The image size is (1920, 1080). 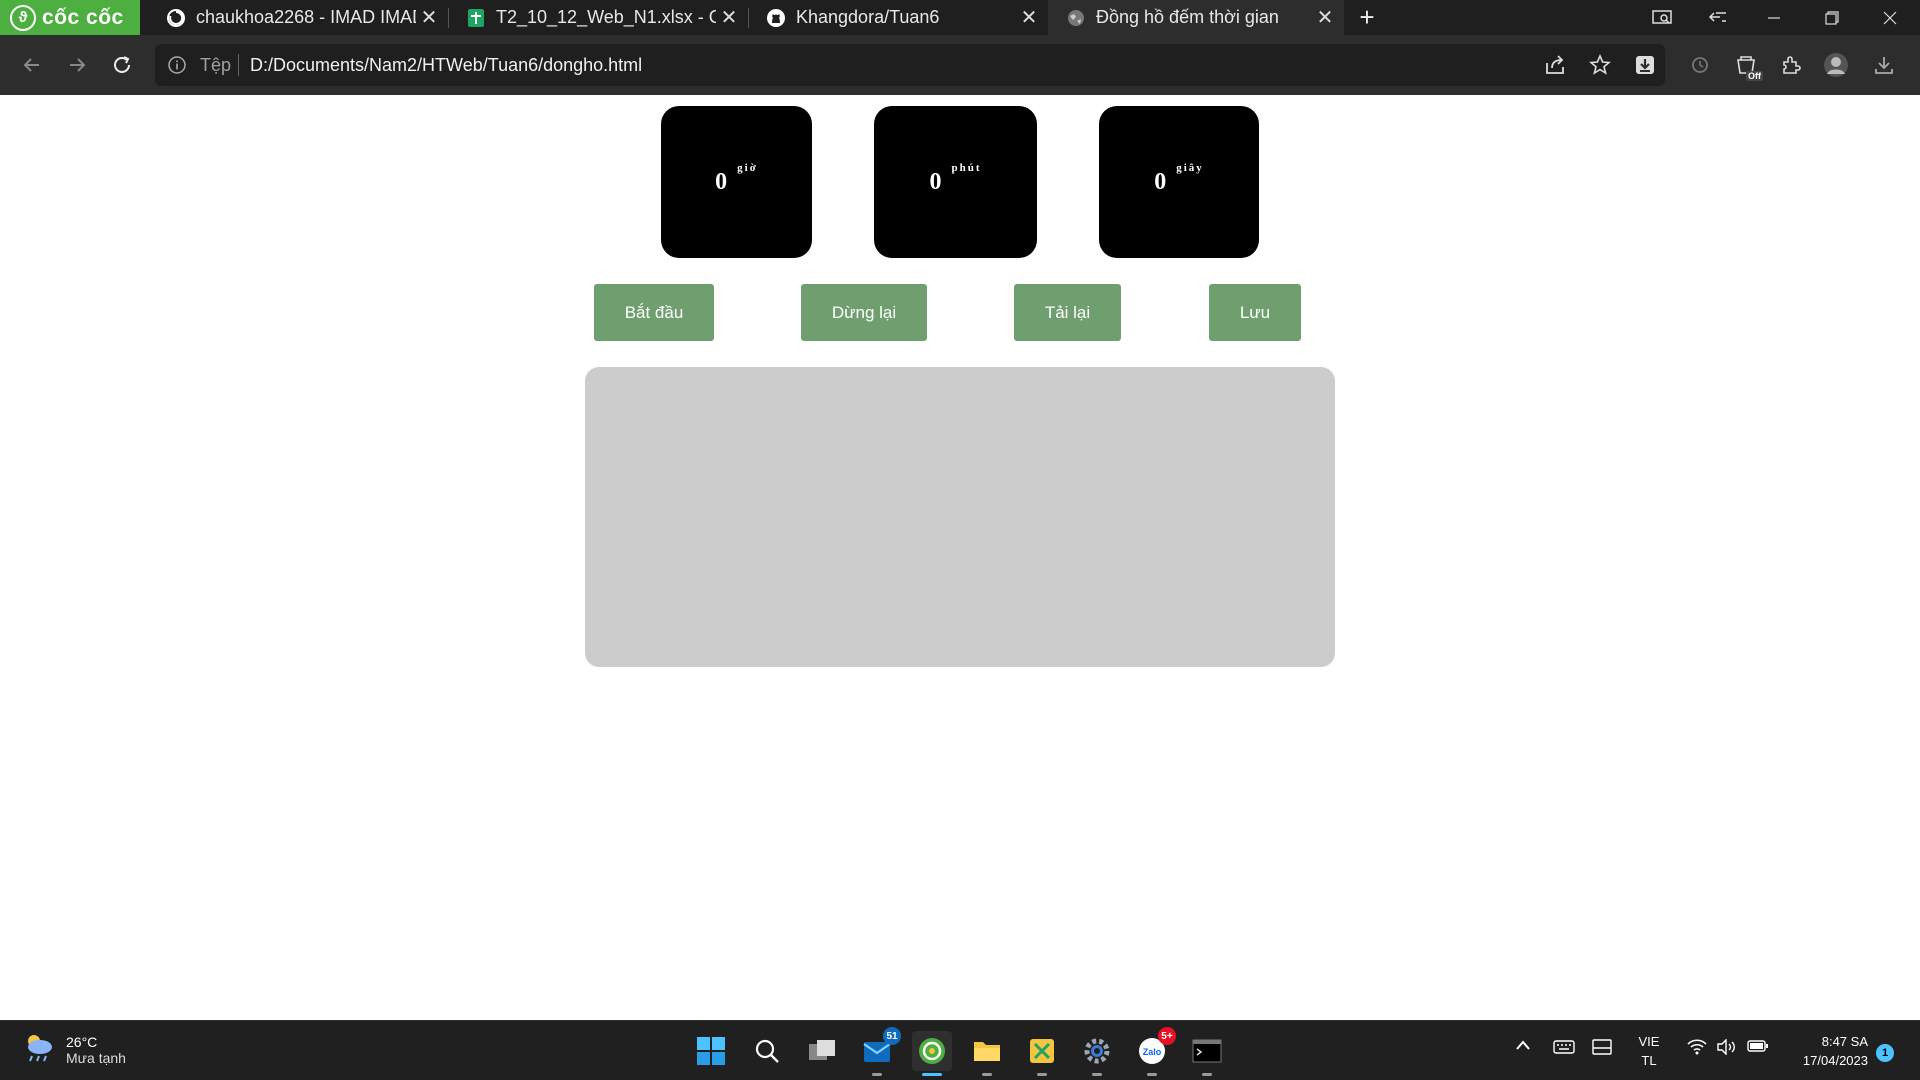 What do you see at coordinates (1697, 1047) in the screenshot?
I see `wifi-icon` at bounding box center [1697, 1047].